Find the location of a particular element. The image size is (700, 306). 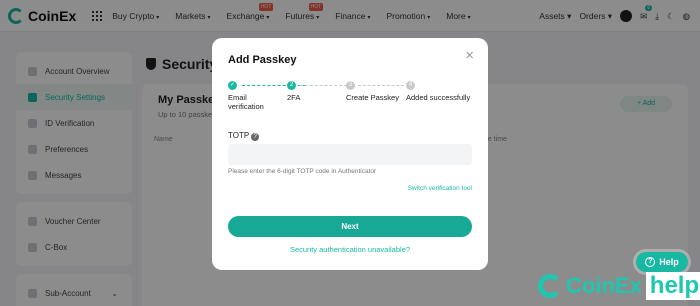

step-number: 3 is located at coordinates (350, 85).